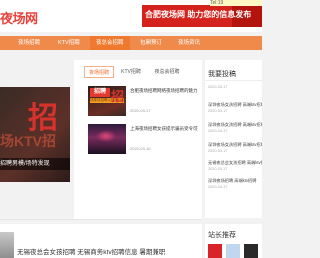  What do you see at coordinates (7, 245) in the screenshot?
I see `bottom-thumbnail` at bounding box center [7, 245].